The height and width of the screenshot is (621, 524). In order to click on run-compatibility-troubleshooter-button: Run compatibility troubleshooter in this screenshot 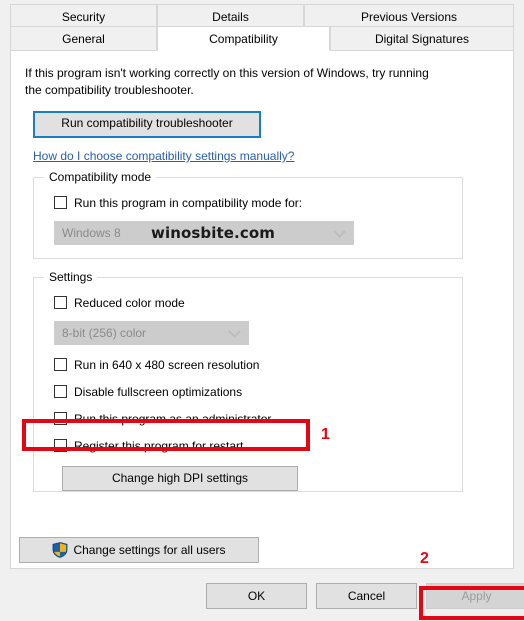, I will do `click(147, 124)`.